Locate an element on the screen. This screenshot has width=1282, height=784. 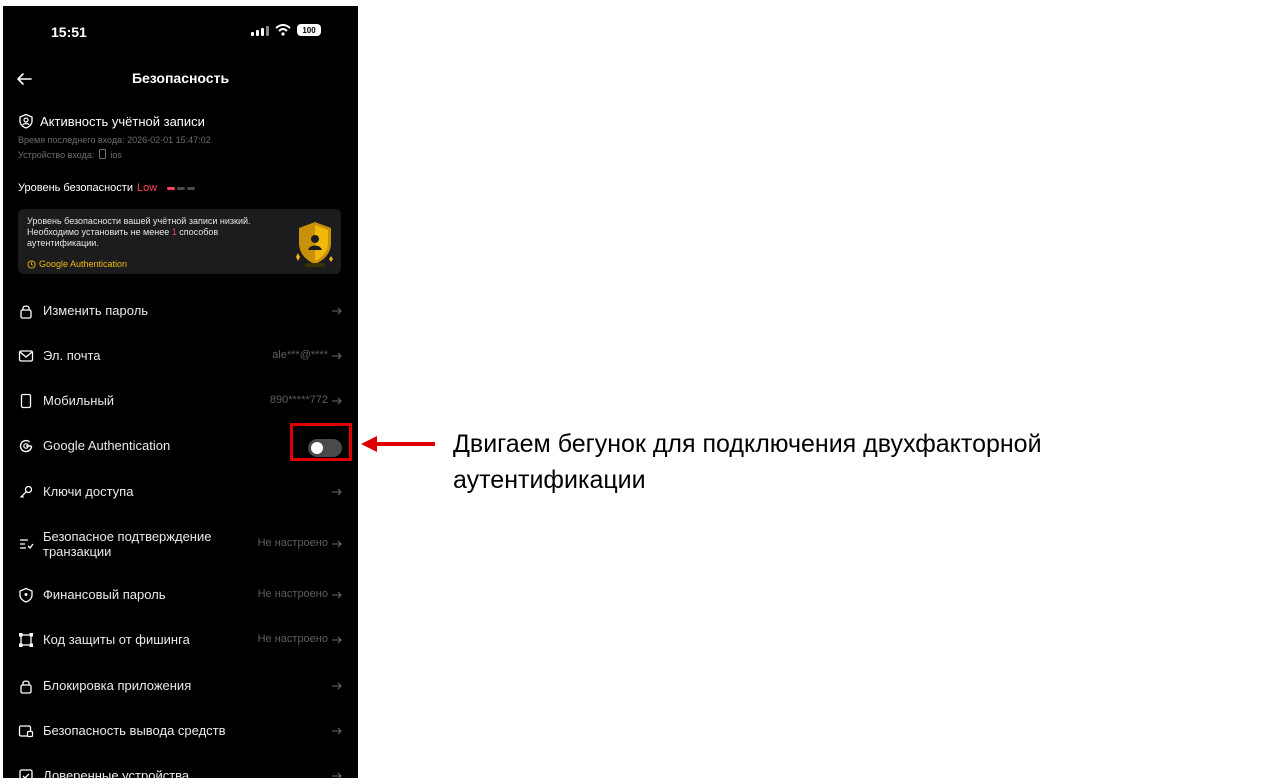
account-activity-header: Активность учётной записи is located at coordinates (183, 121).